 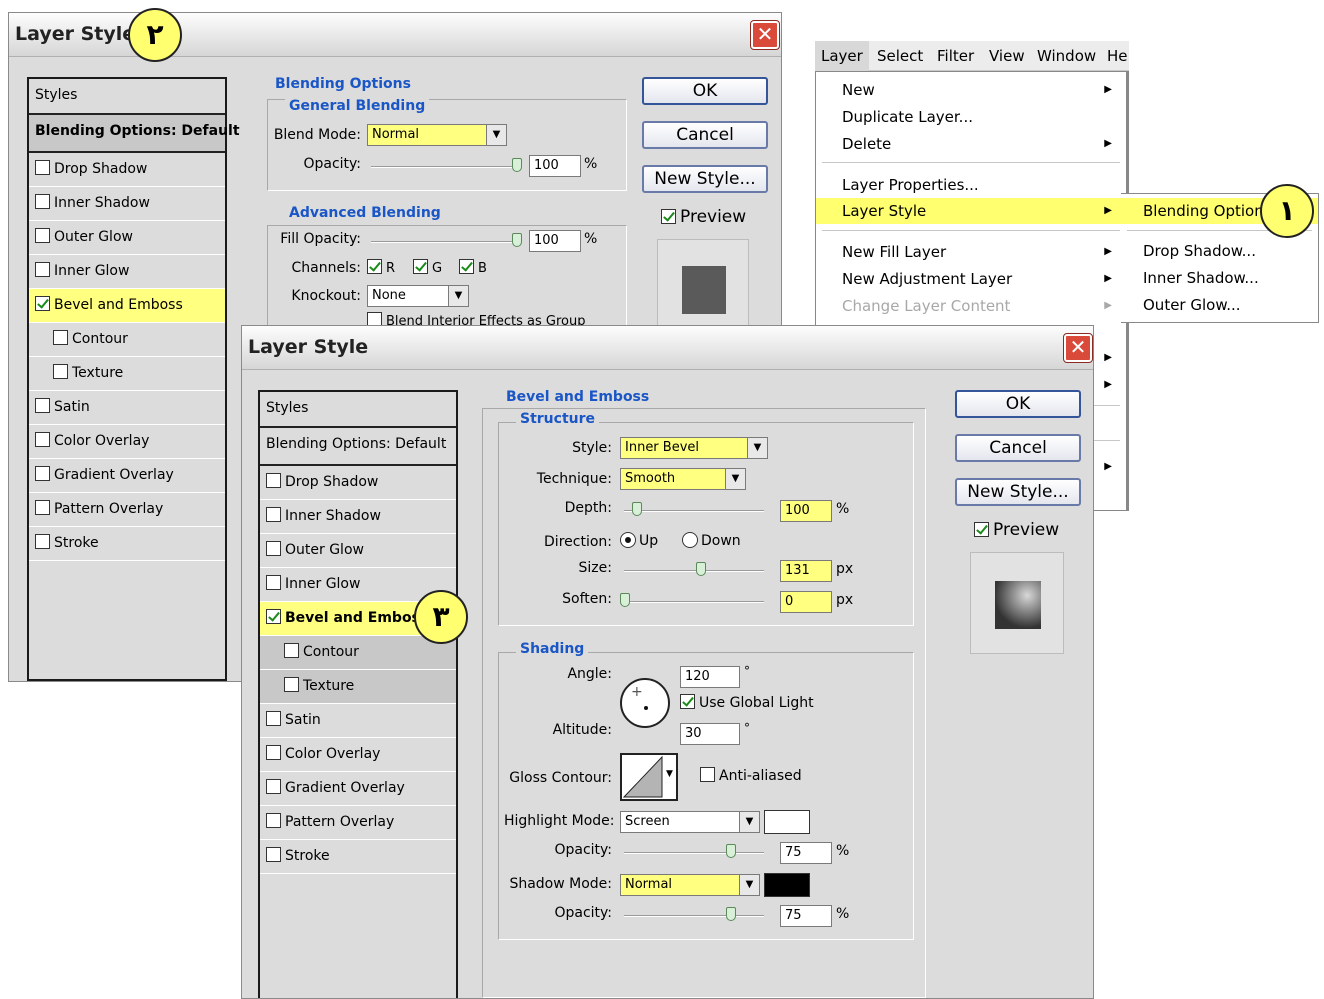 I want to click on menu-item-delete: Delete ▶, so click(x=971, y=144).